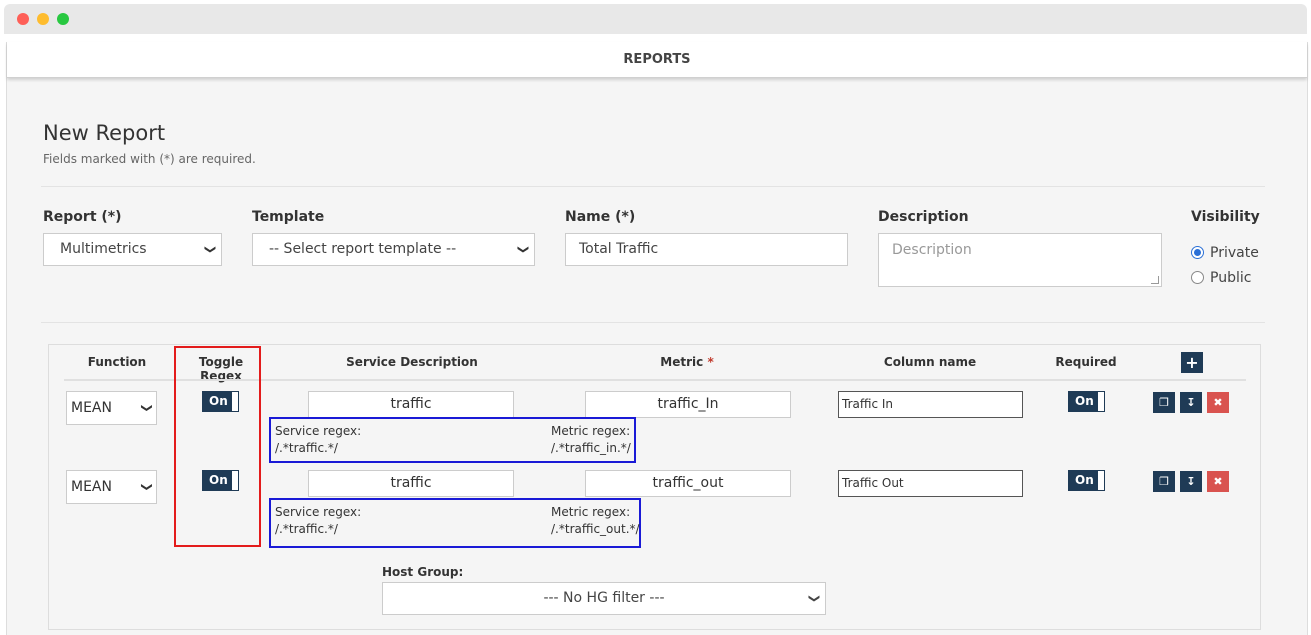 The image size is (1311, 635). I want to click on host-group-select: --- No HG filter --- ❯, so click(604, 598).